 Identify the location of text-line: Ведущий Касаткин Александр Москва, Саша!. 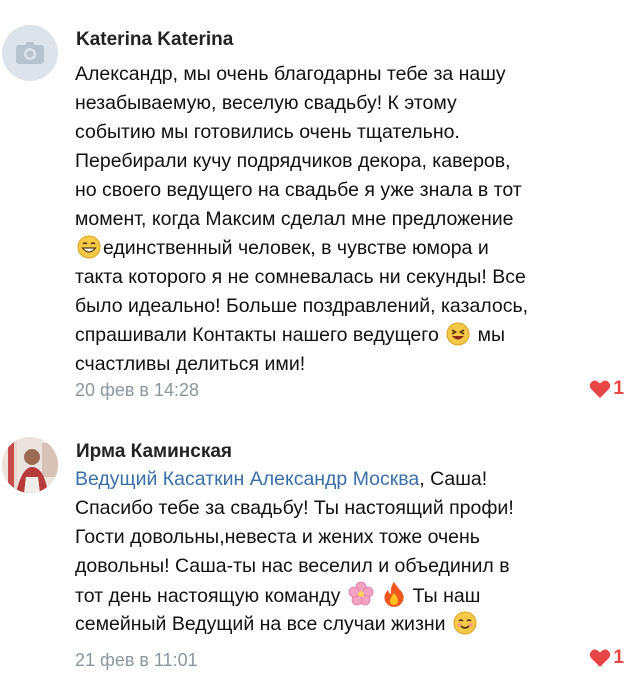
(281, 479).